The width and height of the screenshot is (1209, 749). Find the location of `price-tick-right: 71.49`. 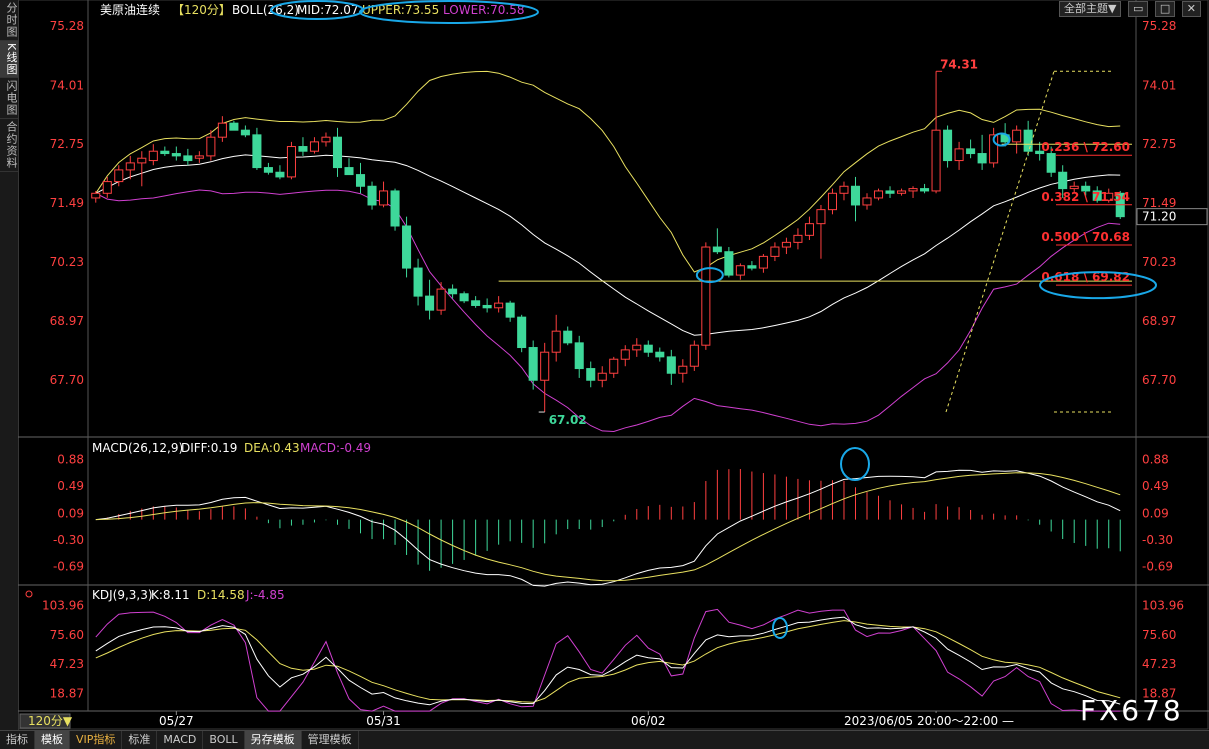

price-tick-right: 71.49 is located at coordinates (1159, 203).